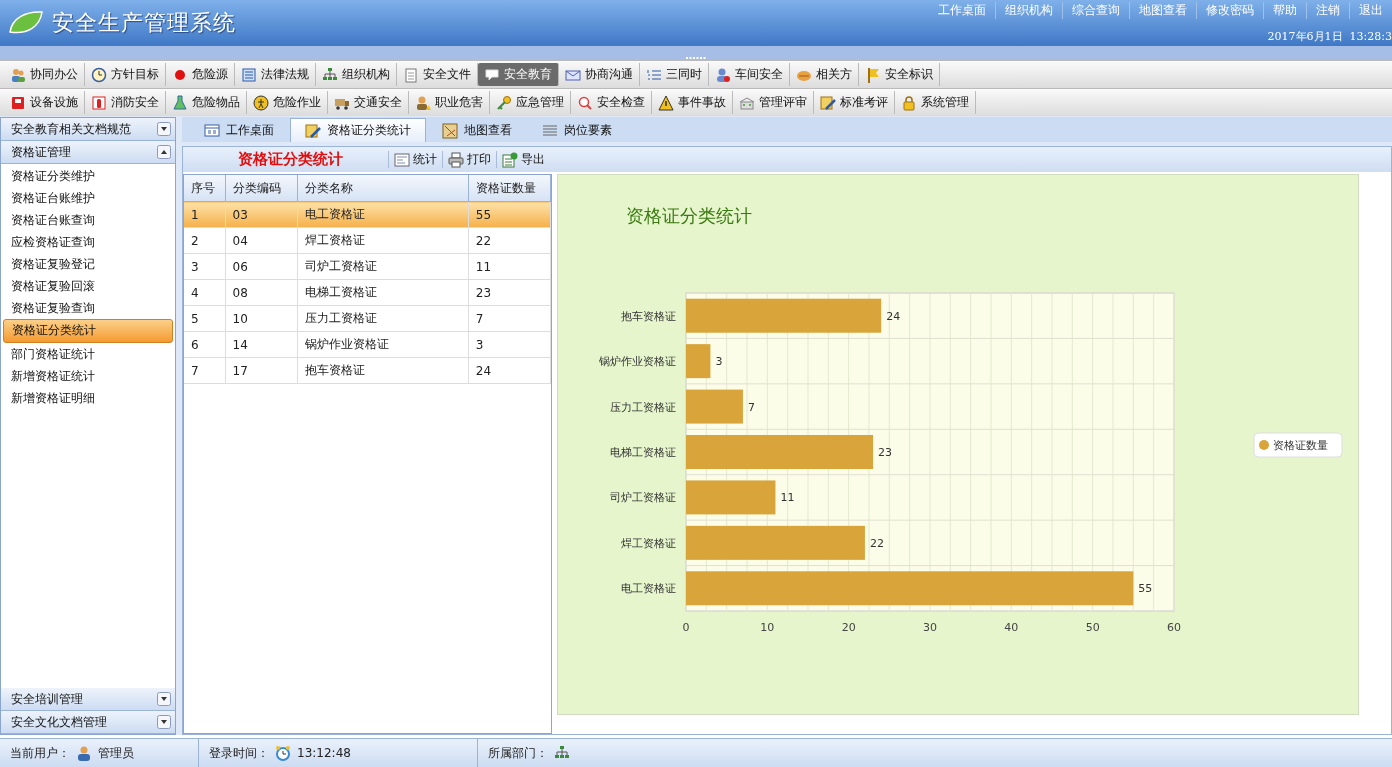  Describe the element at coordinates (449, 102) in the screenshot. I see `toolbar-button: 职业危害` at that location.